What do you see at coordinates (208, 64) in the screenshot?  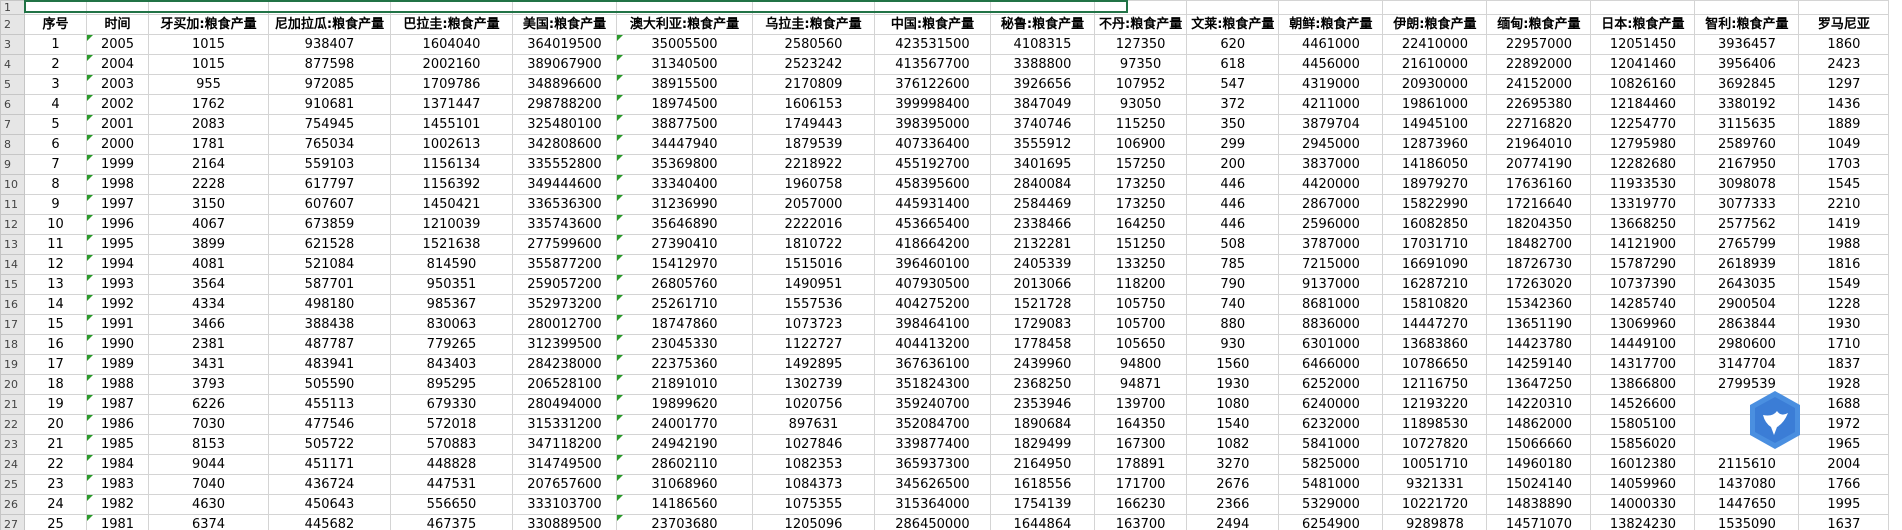 I see `cell: 1015` at bounding box center [208, 64].